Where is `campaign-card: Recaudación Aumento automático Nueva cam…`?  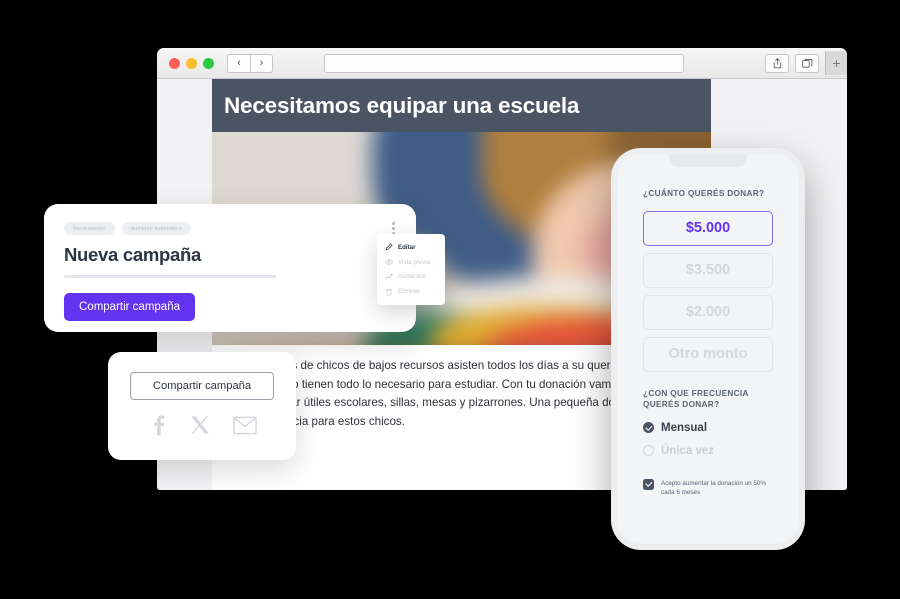 campaign-card: Recaudación Aumento automático Nueva cam… is located at coordinates (230, 268).